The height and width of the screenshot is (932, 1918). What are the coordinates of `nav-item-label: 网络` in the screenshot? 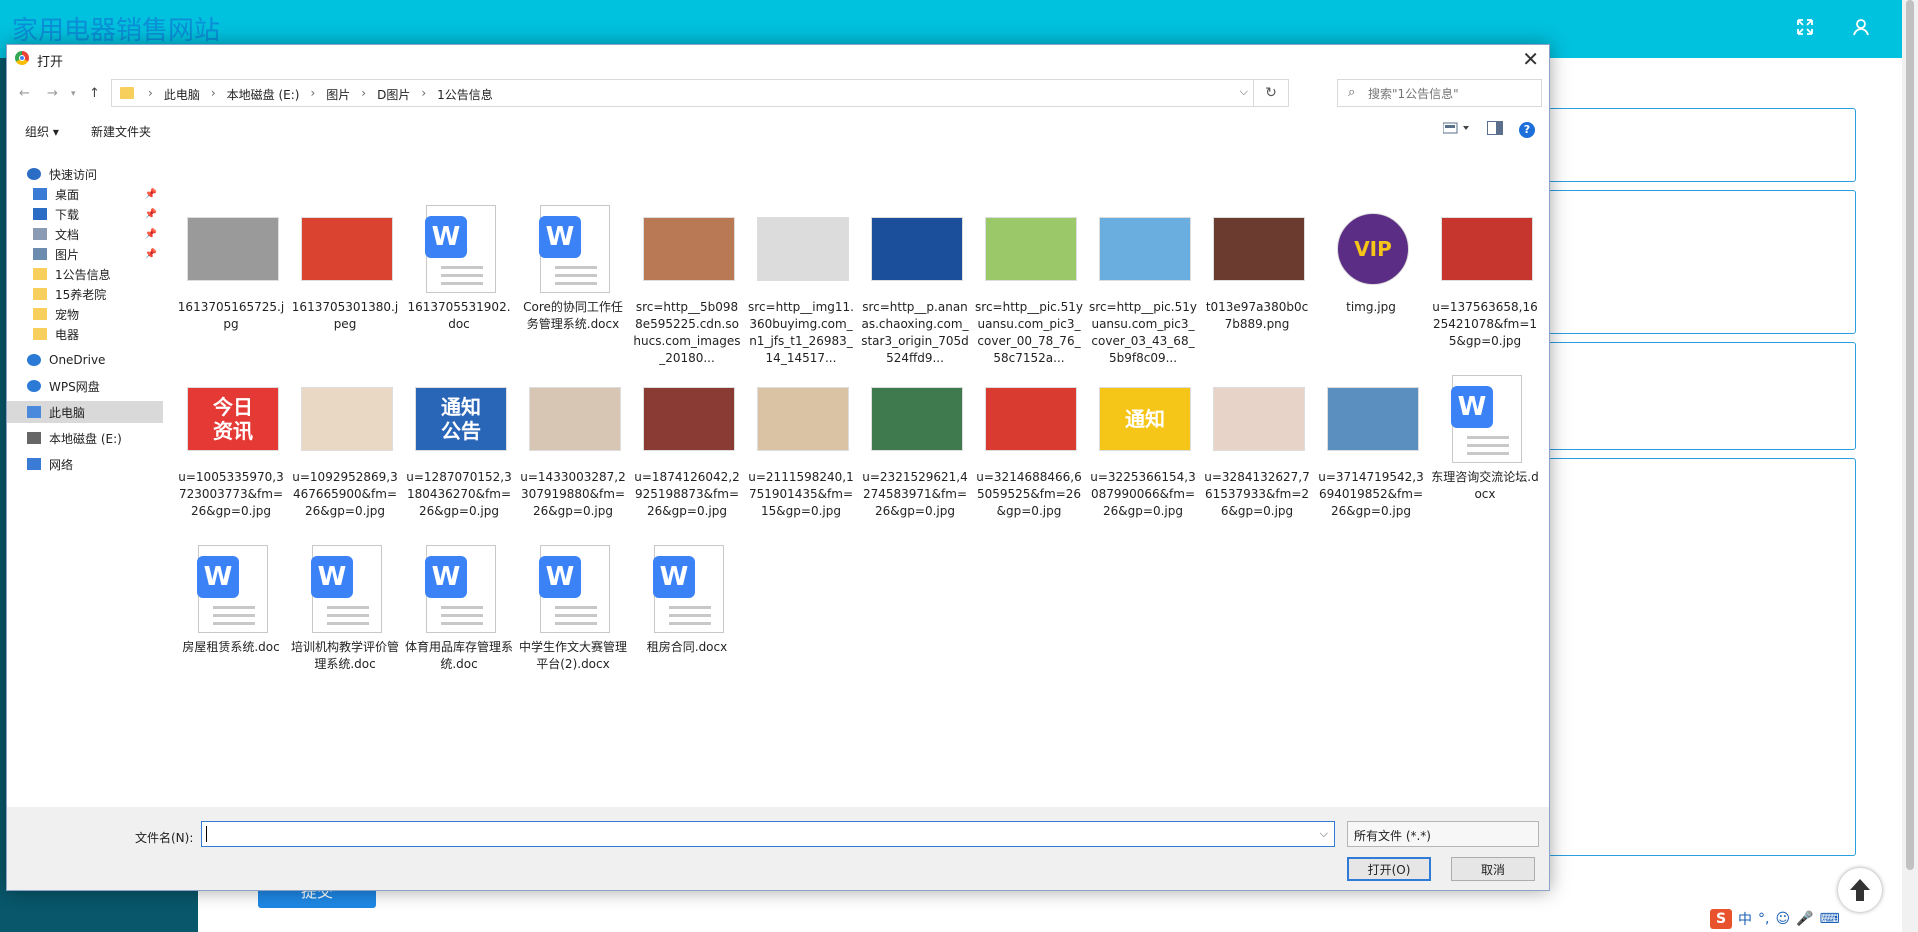 It's located at (61, 464).